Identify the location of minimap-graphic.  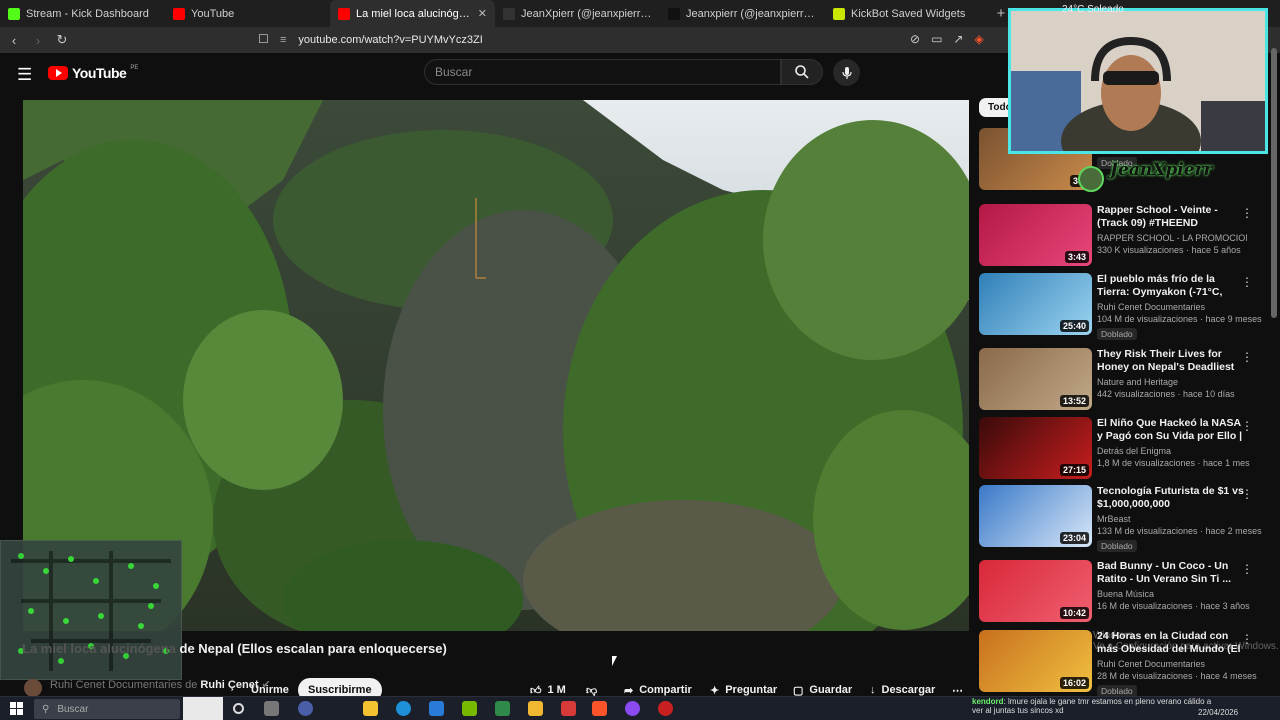
(91, 610).